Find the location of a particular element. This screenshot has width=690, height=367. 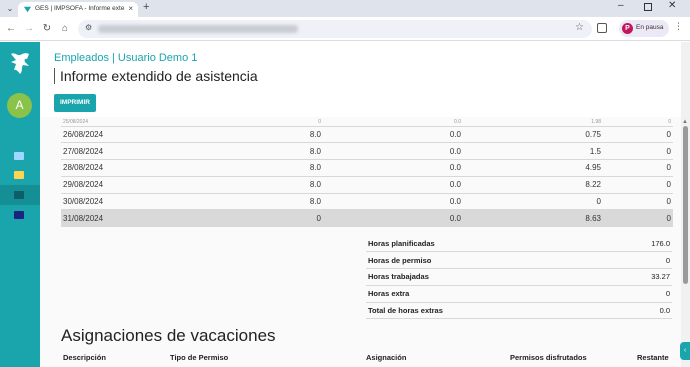

calendar-icon is located at coordinates (19, 156).